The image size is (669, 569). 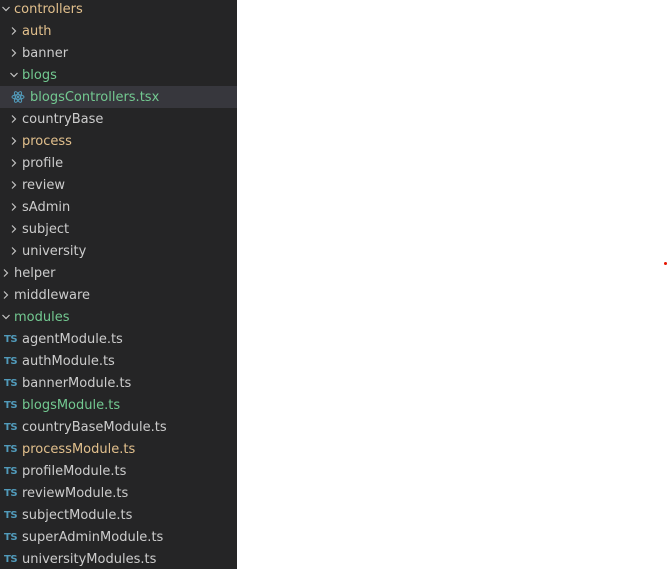 I want to click on file-countrybasemodule-ts: TS countryBaseModule.ts, so click(x=118, y=427).